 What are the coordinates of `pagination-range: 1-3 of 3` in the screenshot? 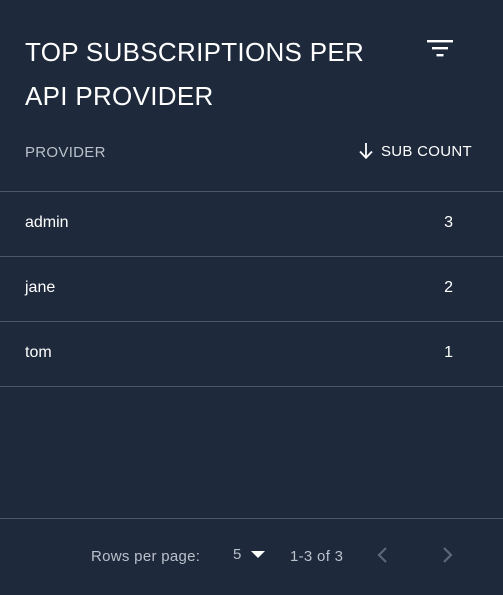 It's located at (317, 556).